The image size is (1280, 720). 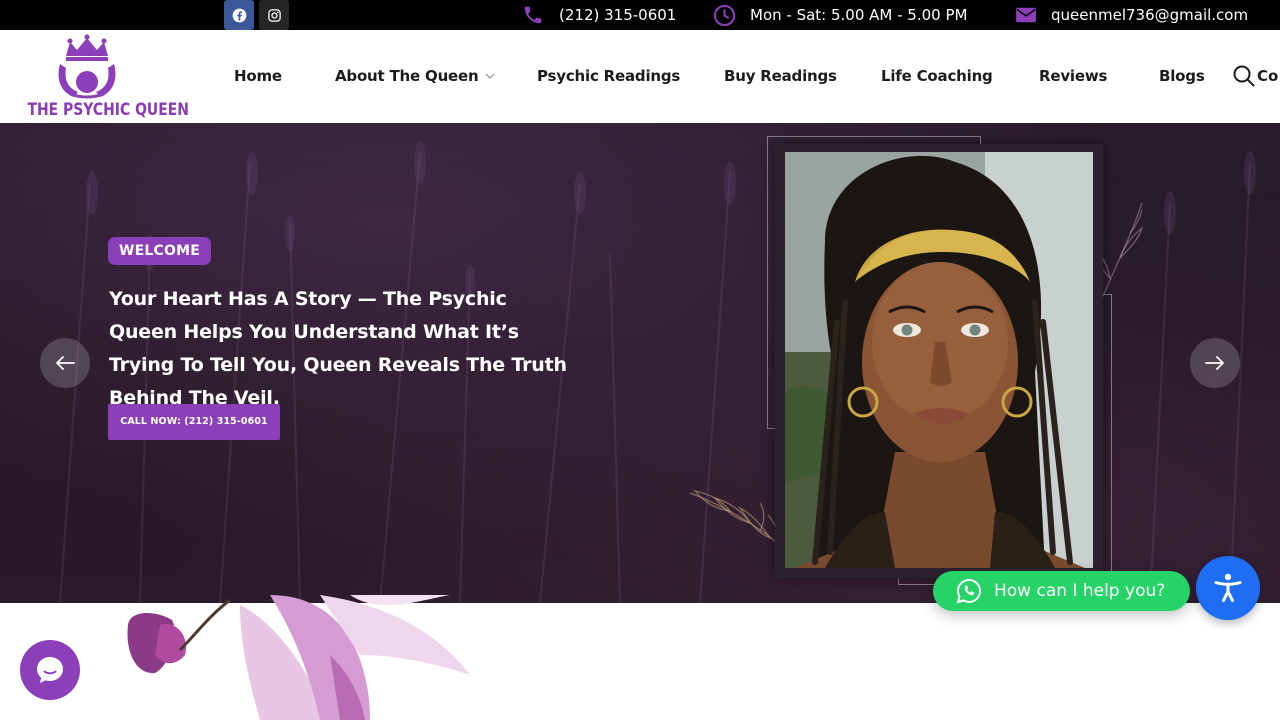 What do you see at coordinates (969, 591) in the screenshot?
I see `whatsapp-icon` at bounding box center [969, 591].